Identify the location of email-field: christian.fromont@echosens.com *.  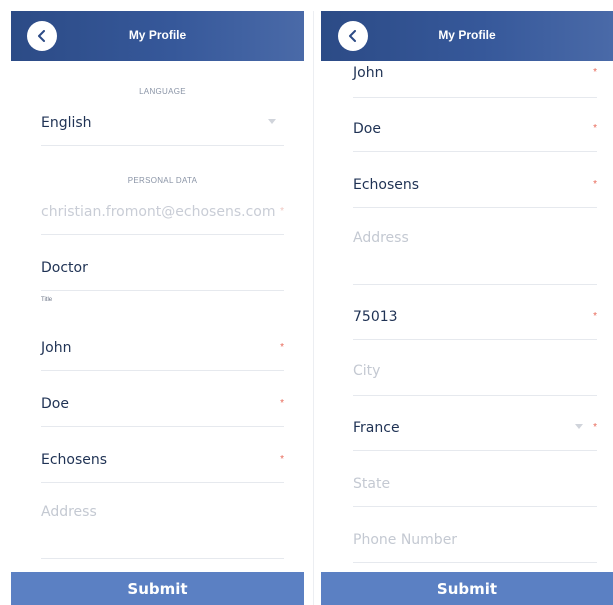
(162, 218).